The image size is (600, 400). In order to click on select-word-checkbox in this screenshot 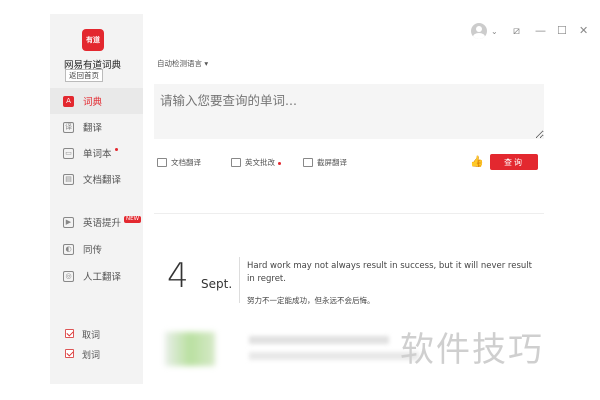, I will do `click(69, 353)`.